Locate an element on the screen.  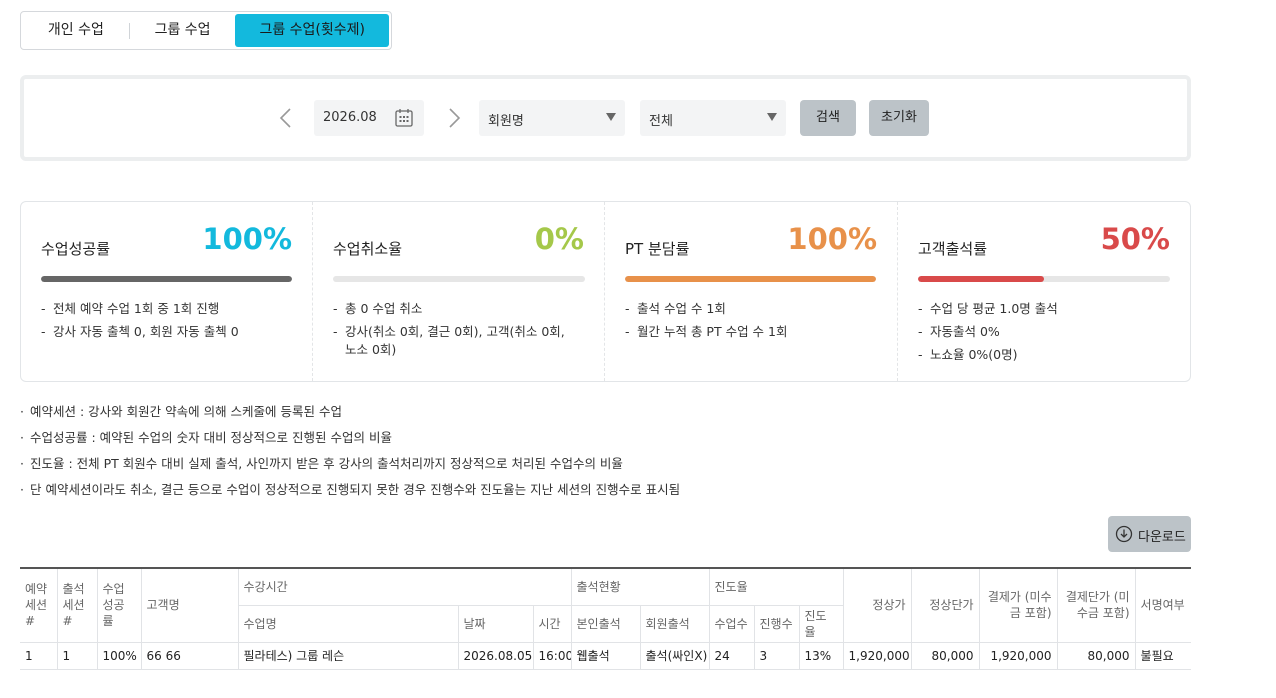
col-attendance: 출석현황 is located at coordinates (640, 586).